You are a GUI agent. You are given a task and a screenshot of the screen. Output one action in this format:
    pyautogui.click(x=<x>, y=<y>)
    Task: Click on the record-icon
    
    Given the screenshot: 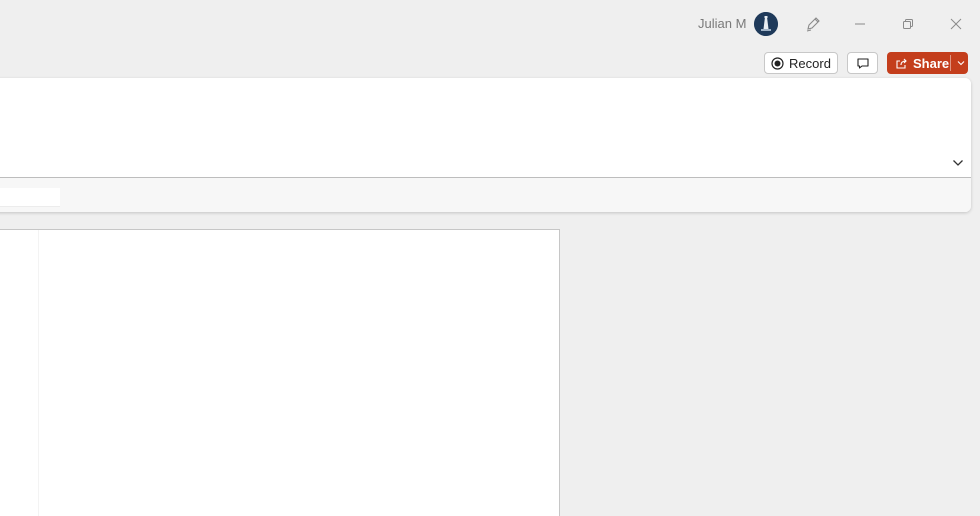 What is the action you would take?
    pyautogui.click(x=777, y=63)
    